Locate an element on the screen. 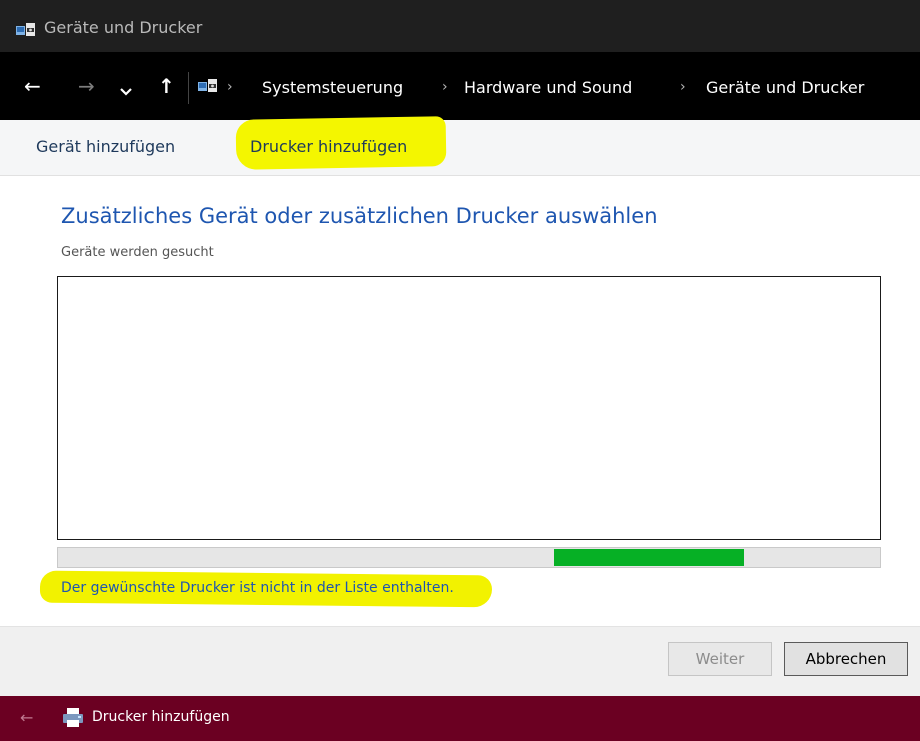 The height and width of the screenshot is (741, 920). wizard-back-arrow-icon: ← is located at coordinates (26, 717).